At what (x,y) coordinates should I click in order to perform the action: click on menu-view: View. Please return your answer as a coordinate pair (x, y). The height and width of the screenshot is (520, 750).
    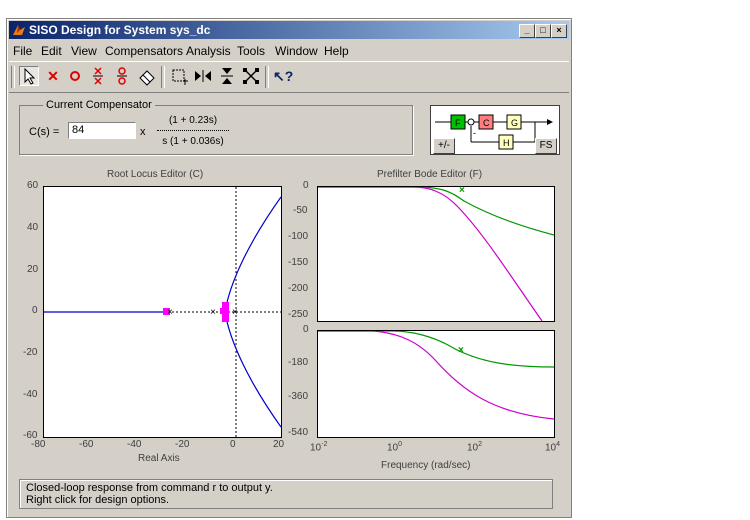
    Looking at the image, I should click on (84, 51).